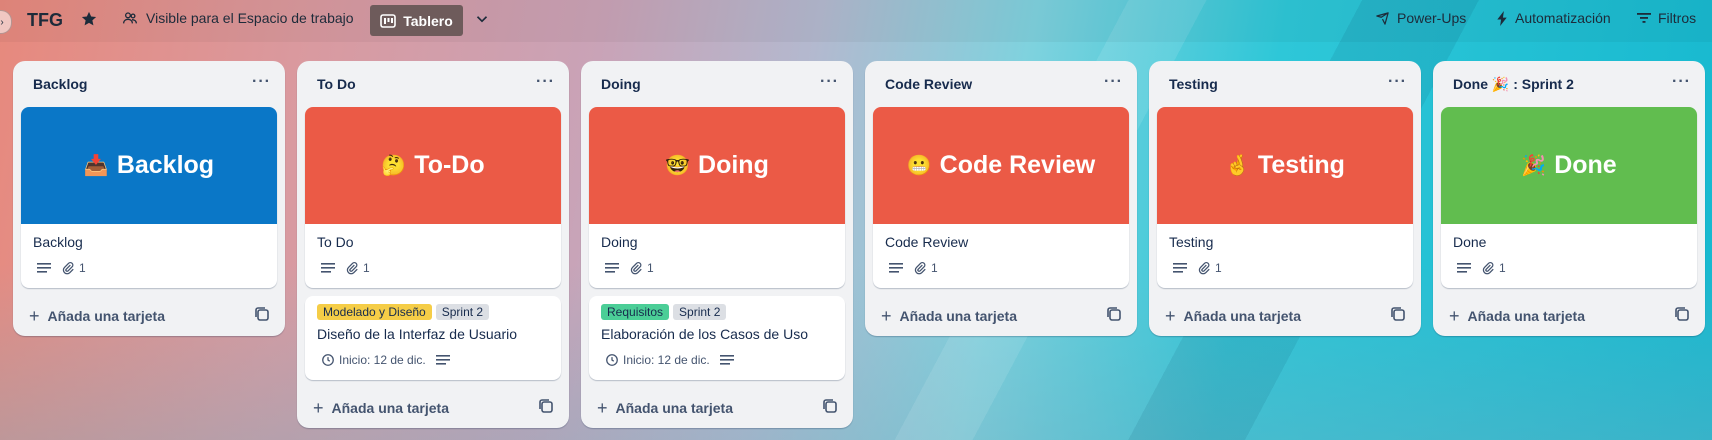 The height and width of the screenshot is (440, 1712). I want to click on card-cover: 🤞 Testing, so click(1285, 165).